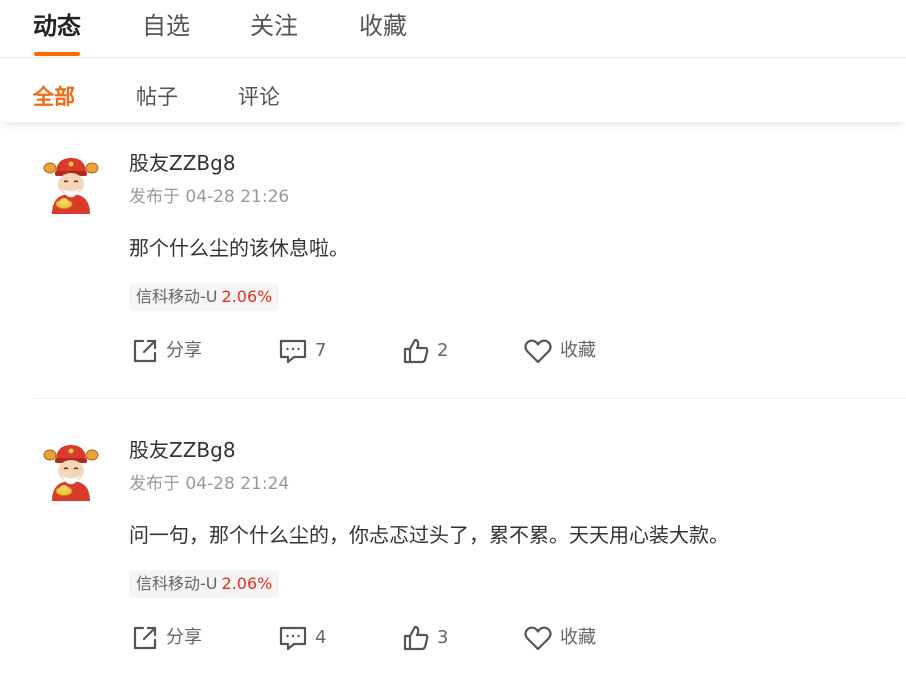  What do you see at coordinates (209, 197) in the screenshot?
I see `post-time: 发布于 04-28 21:26` at bounding box center [209, 197].